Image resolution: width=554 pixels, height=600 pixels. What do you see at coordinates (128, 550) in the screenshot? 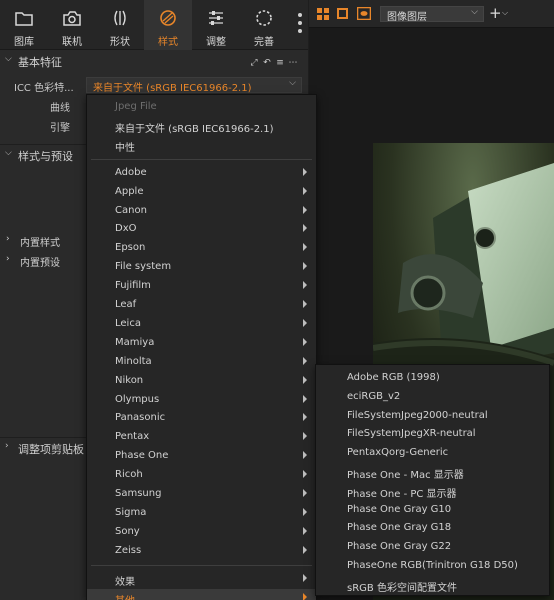
I see `menu-item-label: Zeiss` at bounding box center [128, 550].